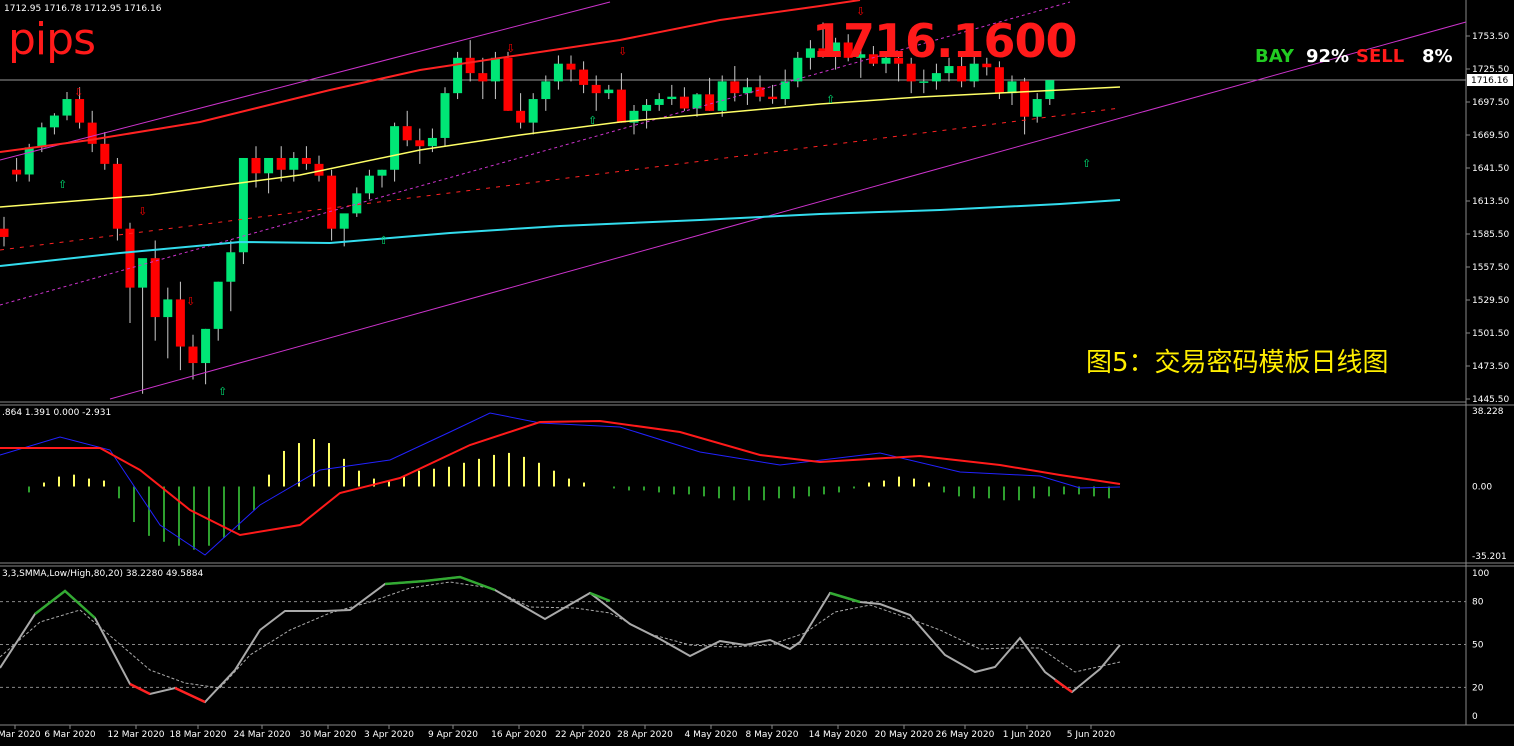 This screenshot has width=1514, height=746. I want to click on price-tick-label: 1585.50, so click(1490, 235).